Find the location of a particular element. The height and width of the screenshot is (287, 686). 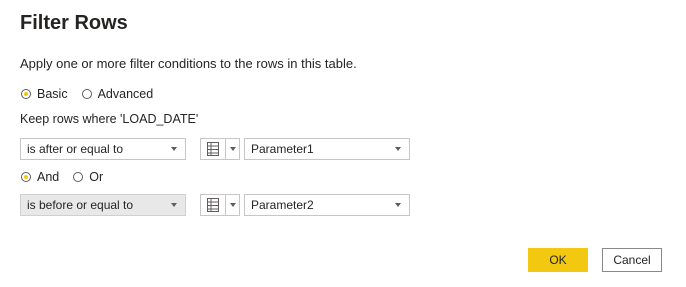

keep-rows-label: Keep rows where 'LOAD_DATE' is located at coordinates (109, 119).